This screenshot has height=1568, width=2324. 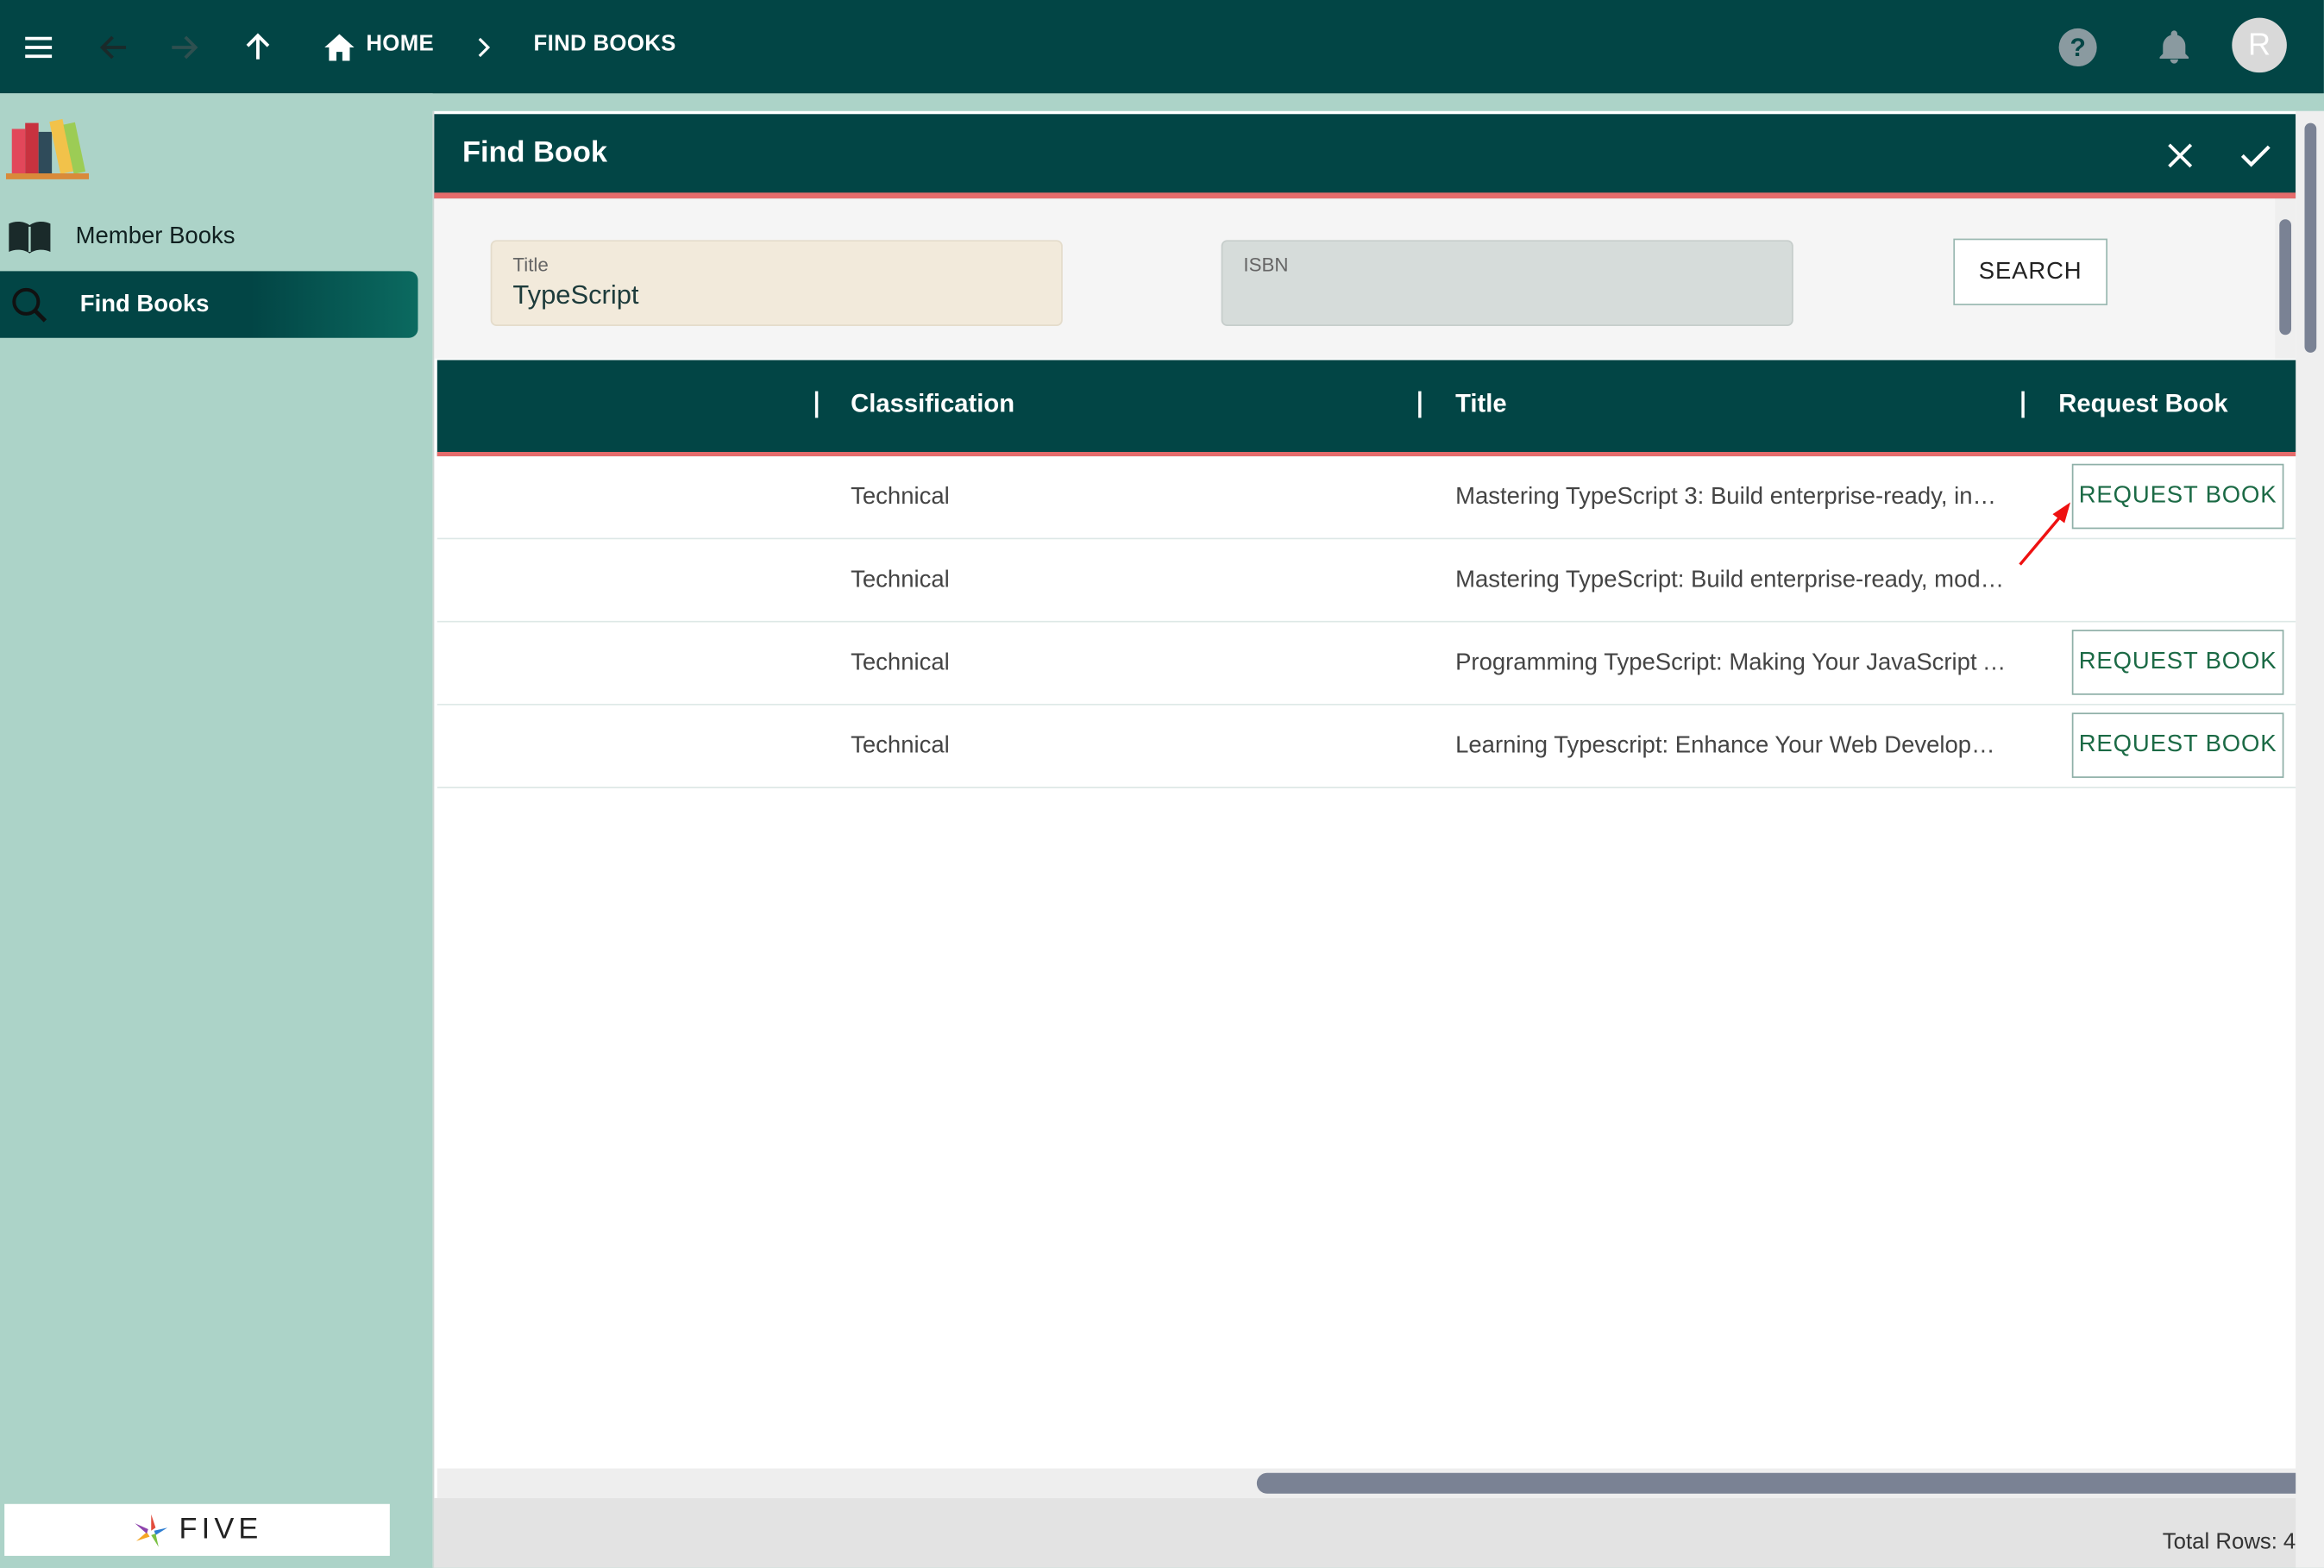 I want to click on up-arrow-icon, so click(x=257, y=47).